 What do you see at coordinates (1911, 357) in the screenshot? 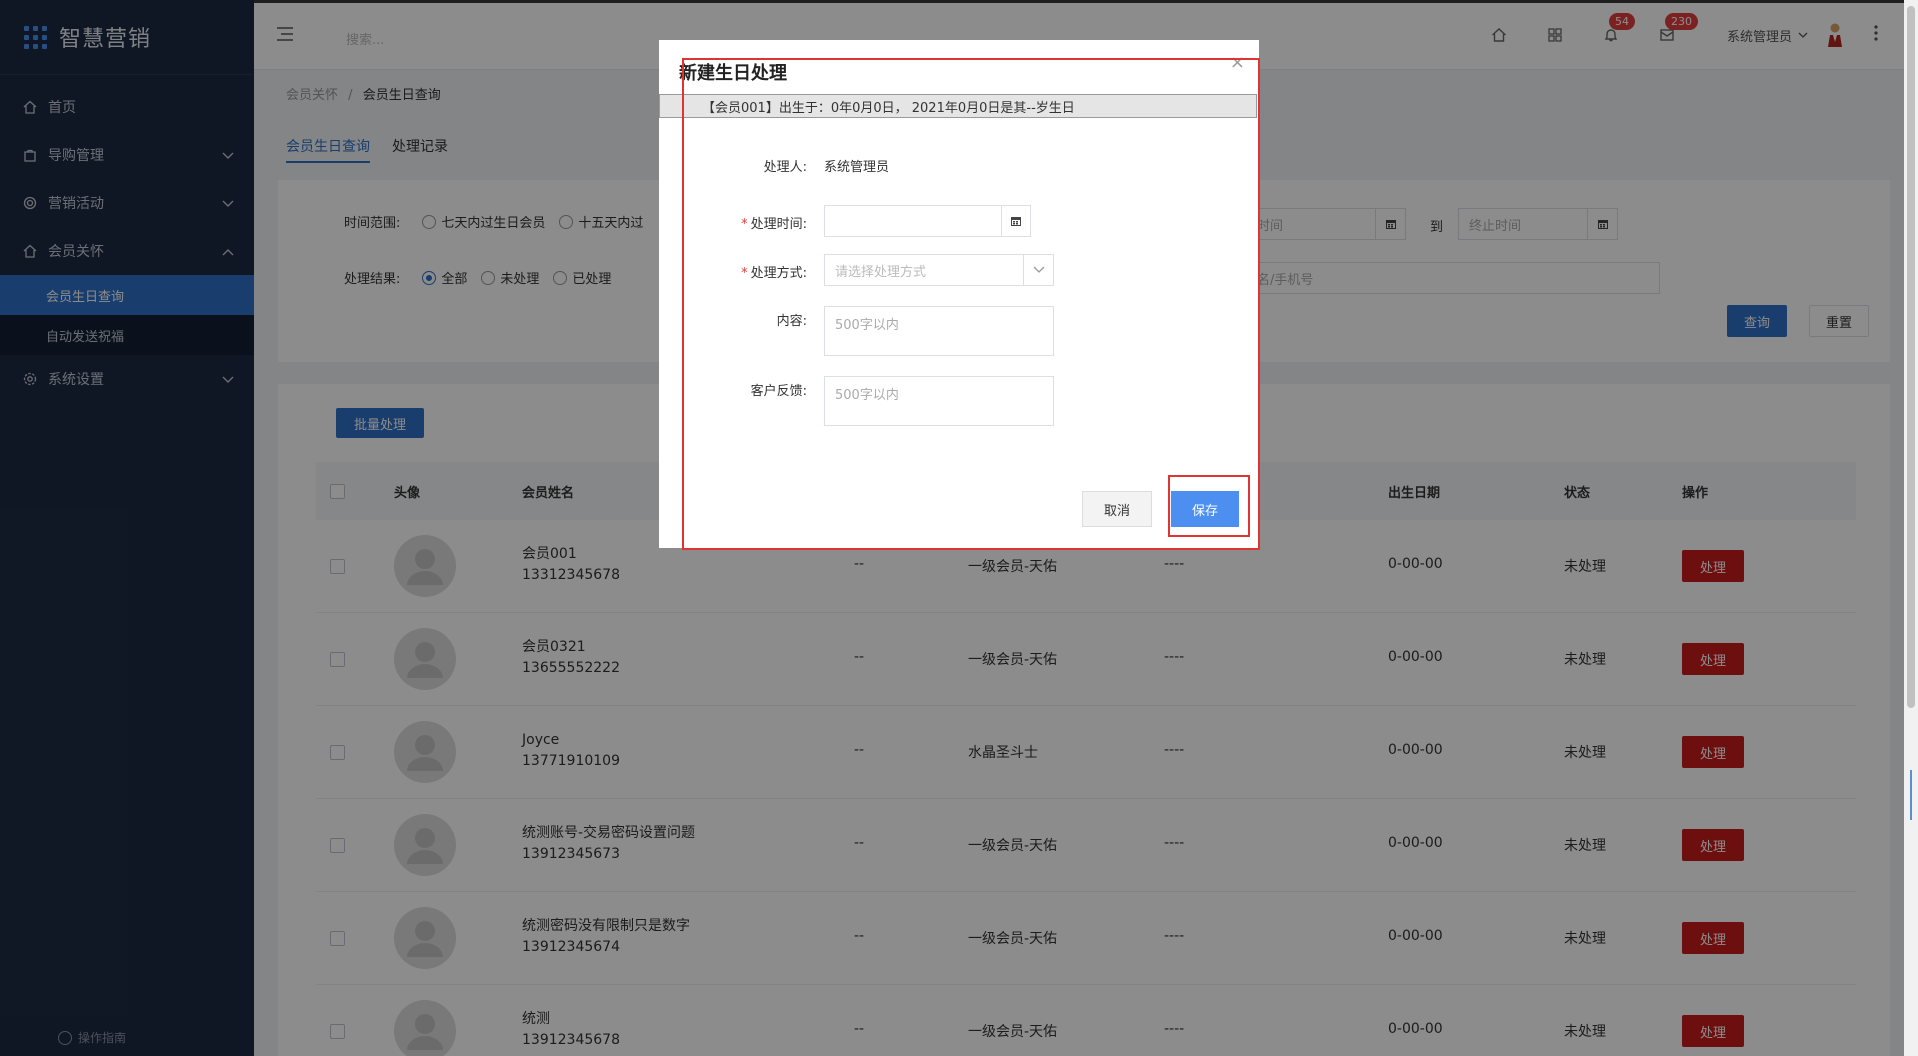
I see `scrollbar-thumb` at bounding box center [1911, 357].